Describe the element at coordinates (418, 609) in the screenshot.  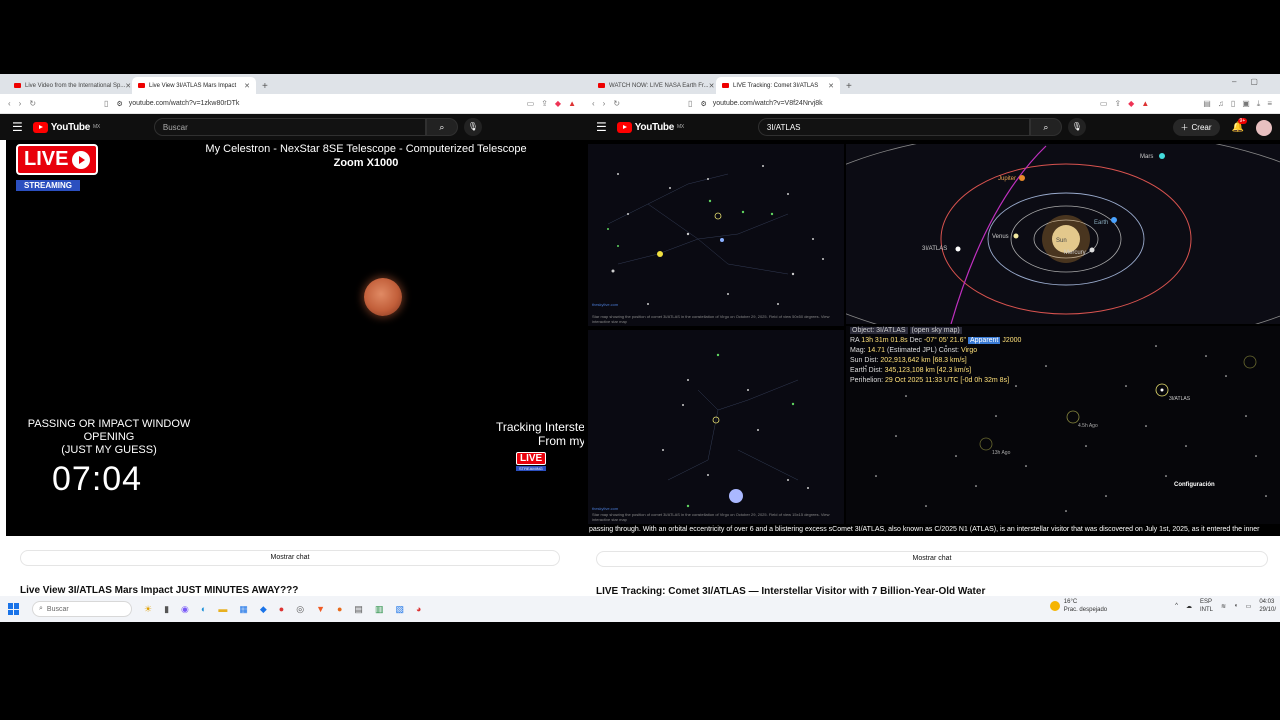
I see `chrome-icon: ◕` at that location.